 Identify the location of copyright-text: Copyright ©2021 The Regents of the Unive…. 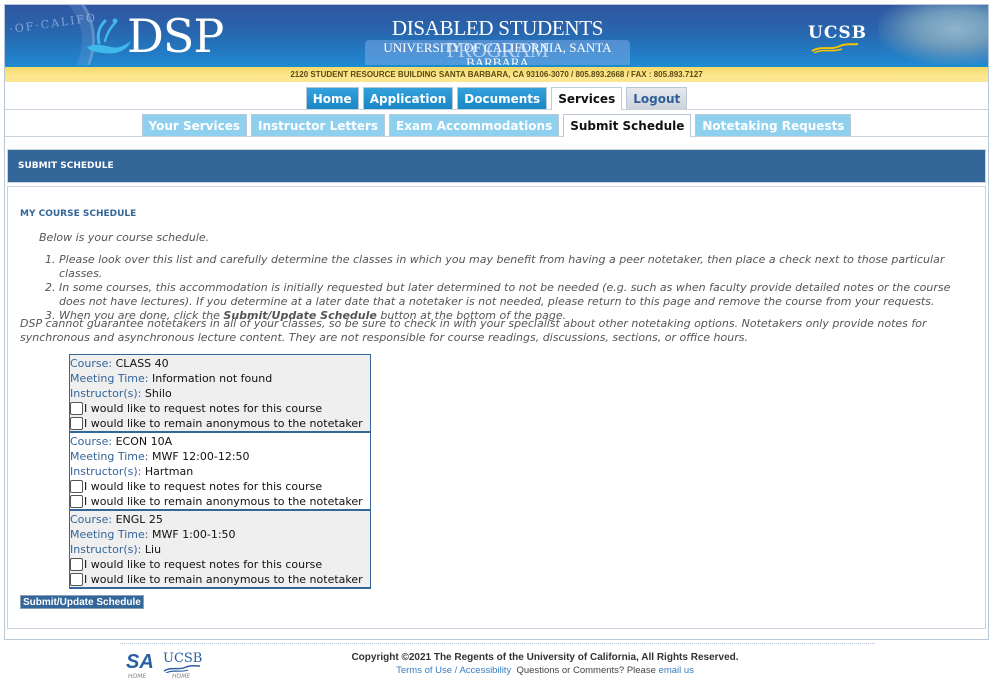
(545, 657).